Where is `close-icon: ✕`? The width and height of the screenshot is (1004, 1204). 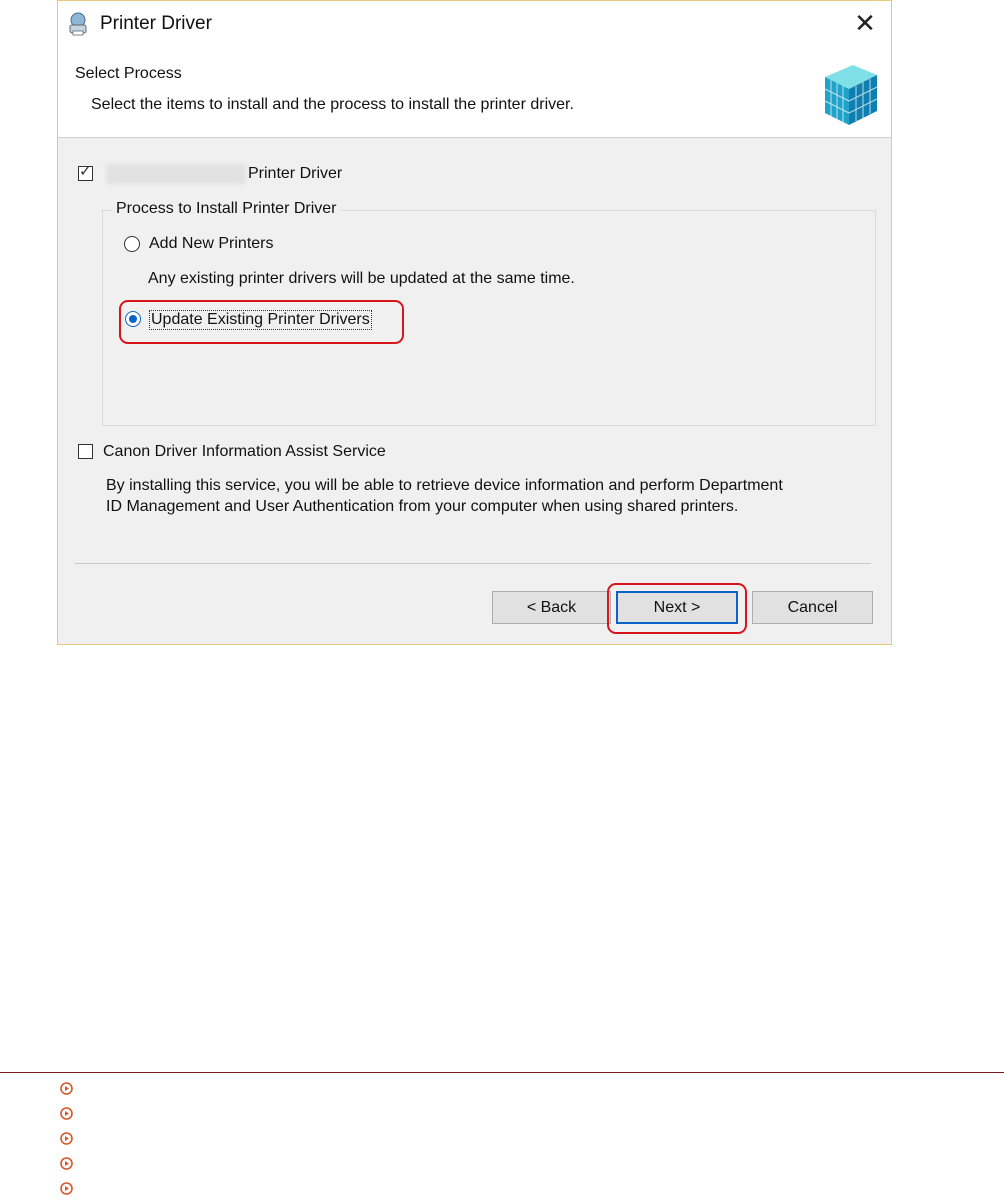
close-icon: ✕ is located at coordinates (865, 23).